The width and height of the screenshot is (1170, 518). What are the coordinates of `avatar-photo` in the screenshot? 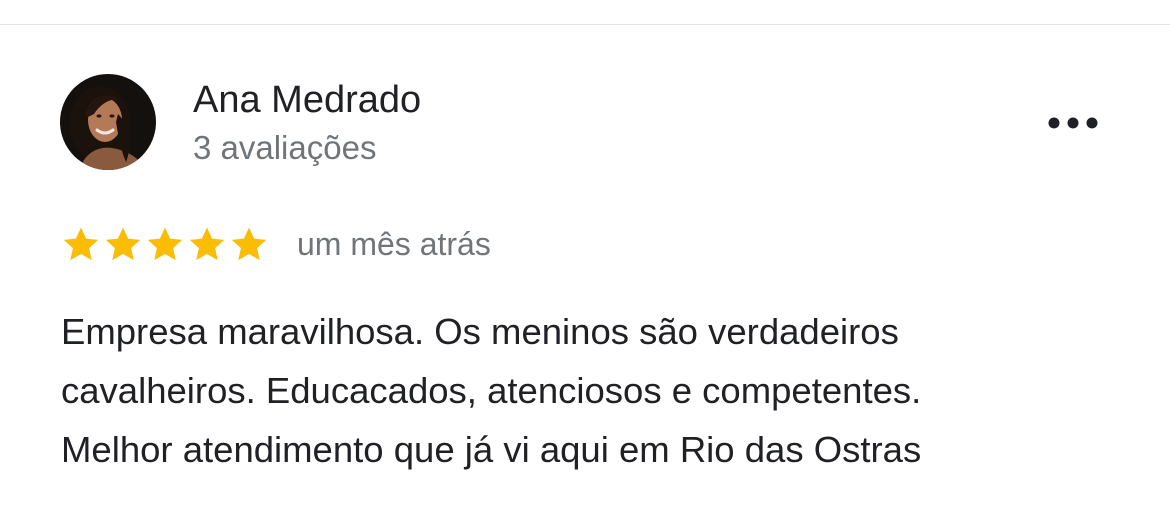 It's located at (108, 122).